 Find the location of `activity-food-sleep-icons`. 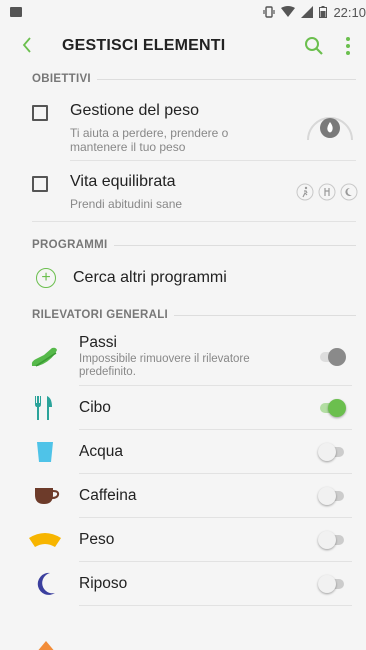

activity-food-sleep-icons is located at coordinates (327, 192).